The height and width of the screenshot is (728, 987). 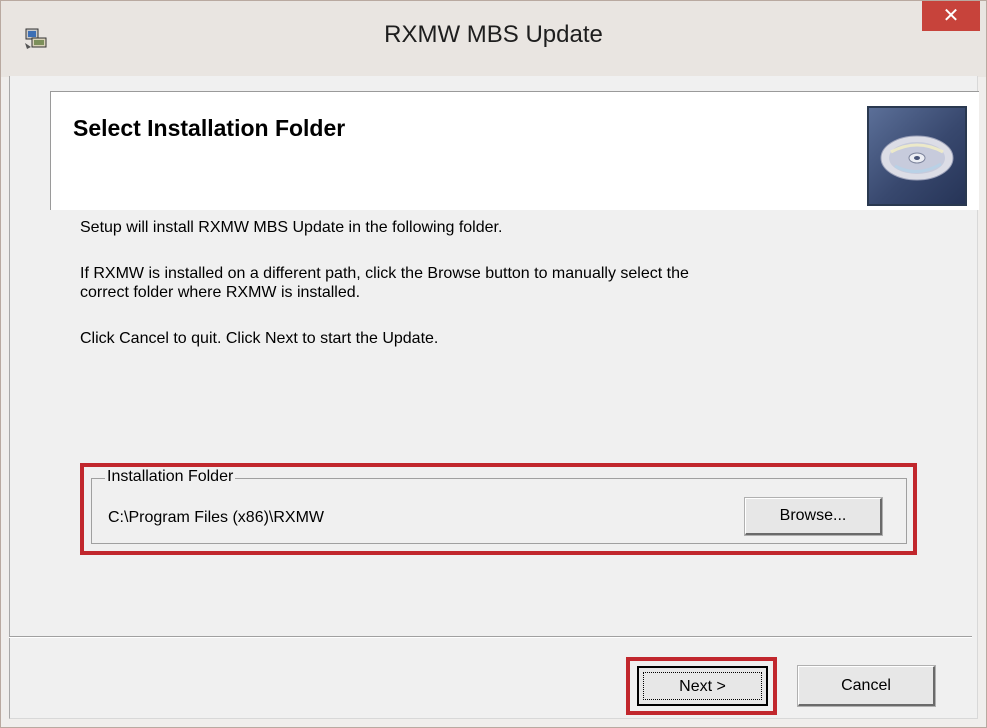 What do you see at coordinates (220, 292) in the screenshot?
I see `instruction-text-line2: correct folder where RXMW is installed.` at bounding box center [220, 292].